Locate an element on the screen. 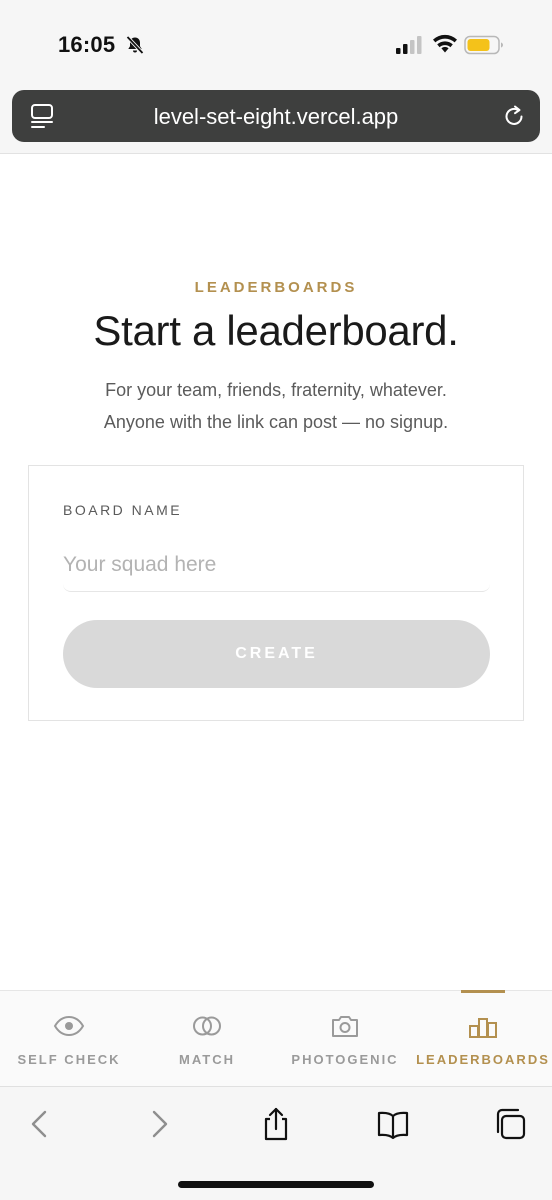  status-time: 16:05 is located at coordinates (87, 44).